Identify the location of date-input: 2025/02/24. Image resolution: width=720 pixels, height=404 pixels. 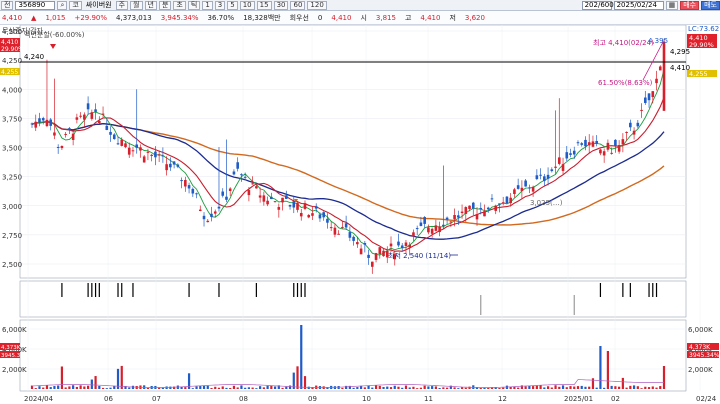
(638, 5).